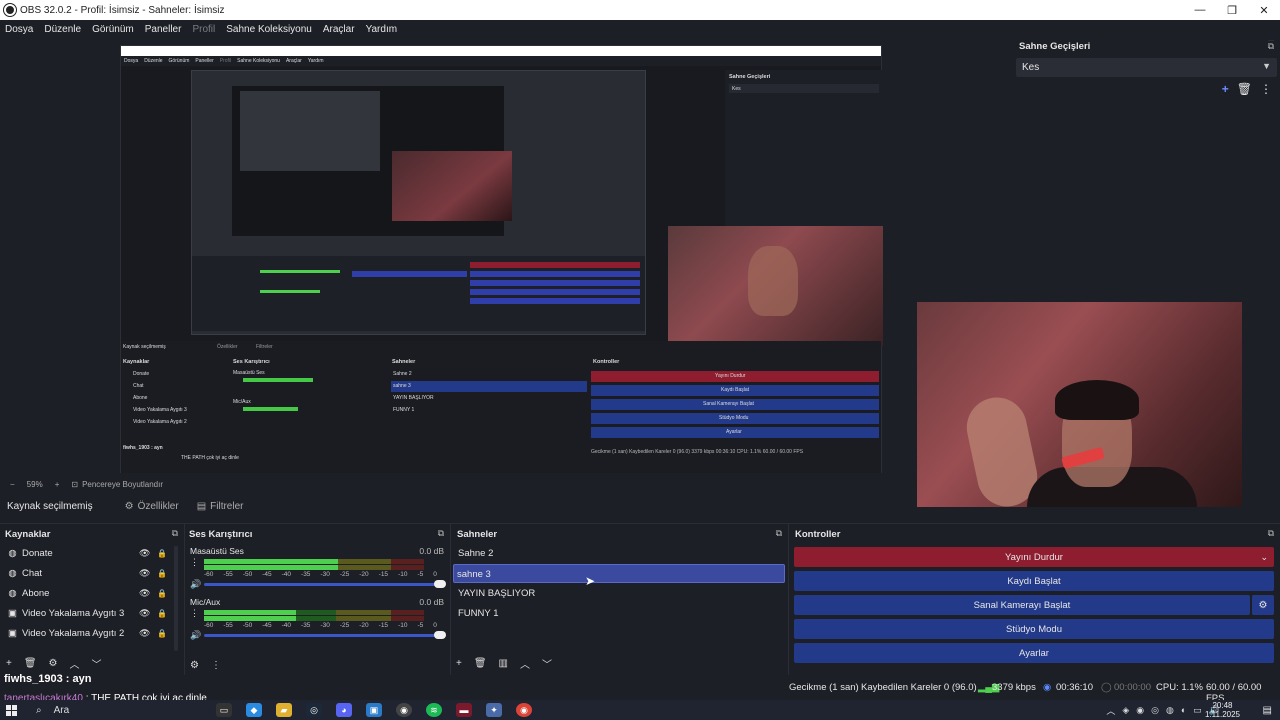 This screenshot has width=1280, height=720. What do you see at coordinates (269, 29) in the screenshot?
I see `menu-scene-collection: Sahne Koleksiyonu` at bounding box center [269, 29].